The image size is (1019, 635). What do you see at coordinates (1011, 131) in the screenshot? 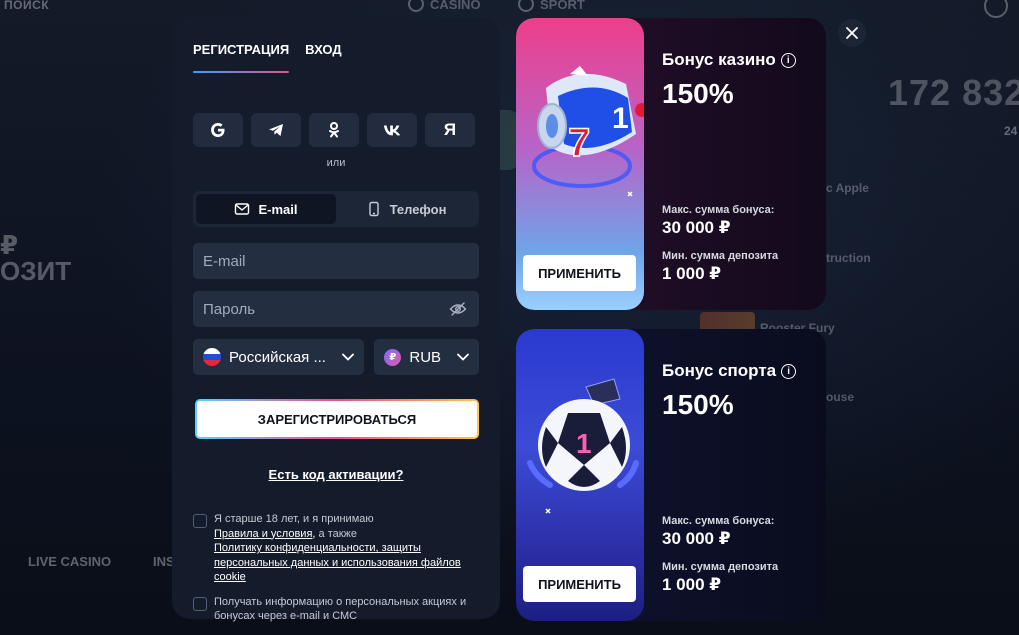
I see `bg-small-number: 24` at bounding box center [1011, 131].